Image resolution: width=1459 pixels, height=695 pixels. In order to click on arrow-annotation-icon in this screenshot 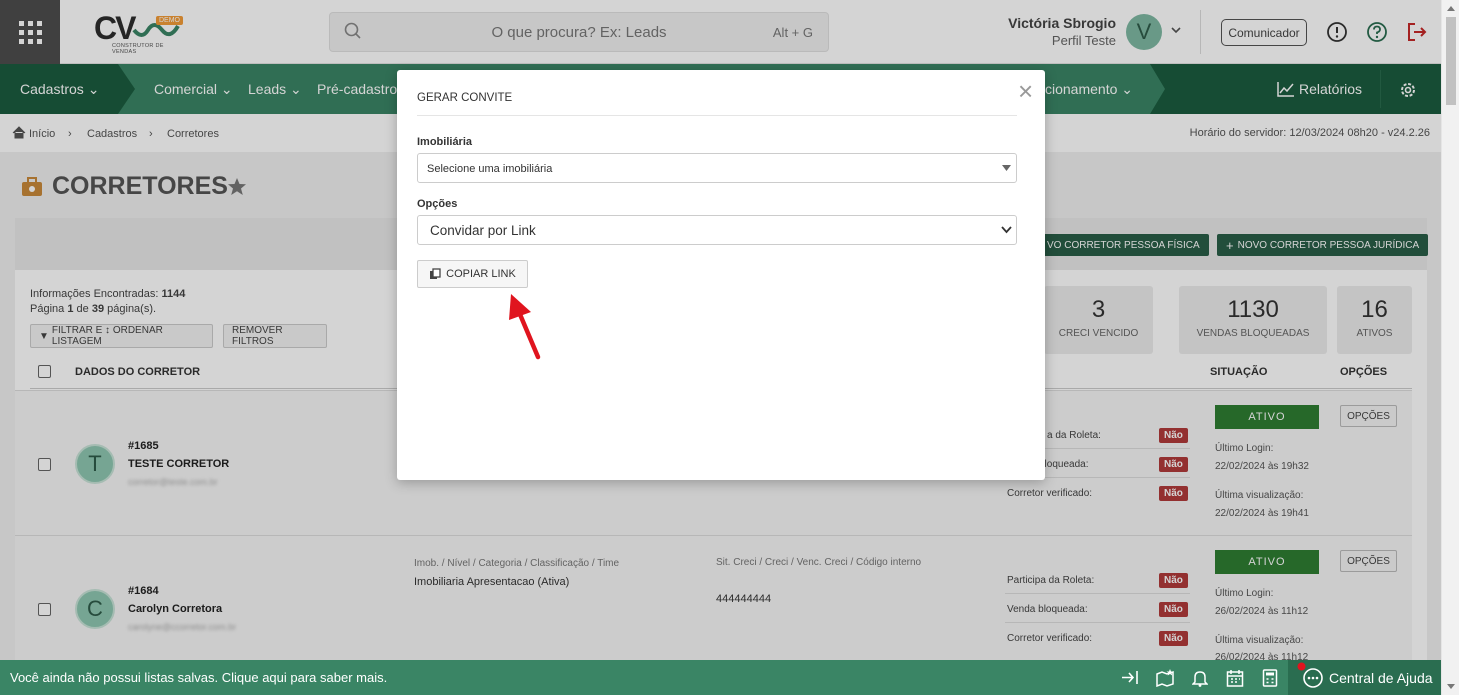, I will do `click(525, 327)`.